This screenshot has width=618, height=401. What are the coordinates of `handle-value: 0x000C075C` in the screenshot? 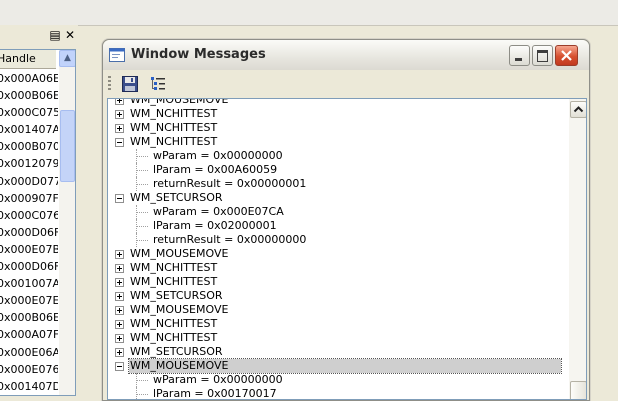 It's located at (29, 113).